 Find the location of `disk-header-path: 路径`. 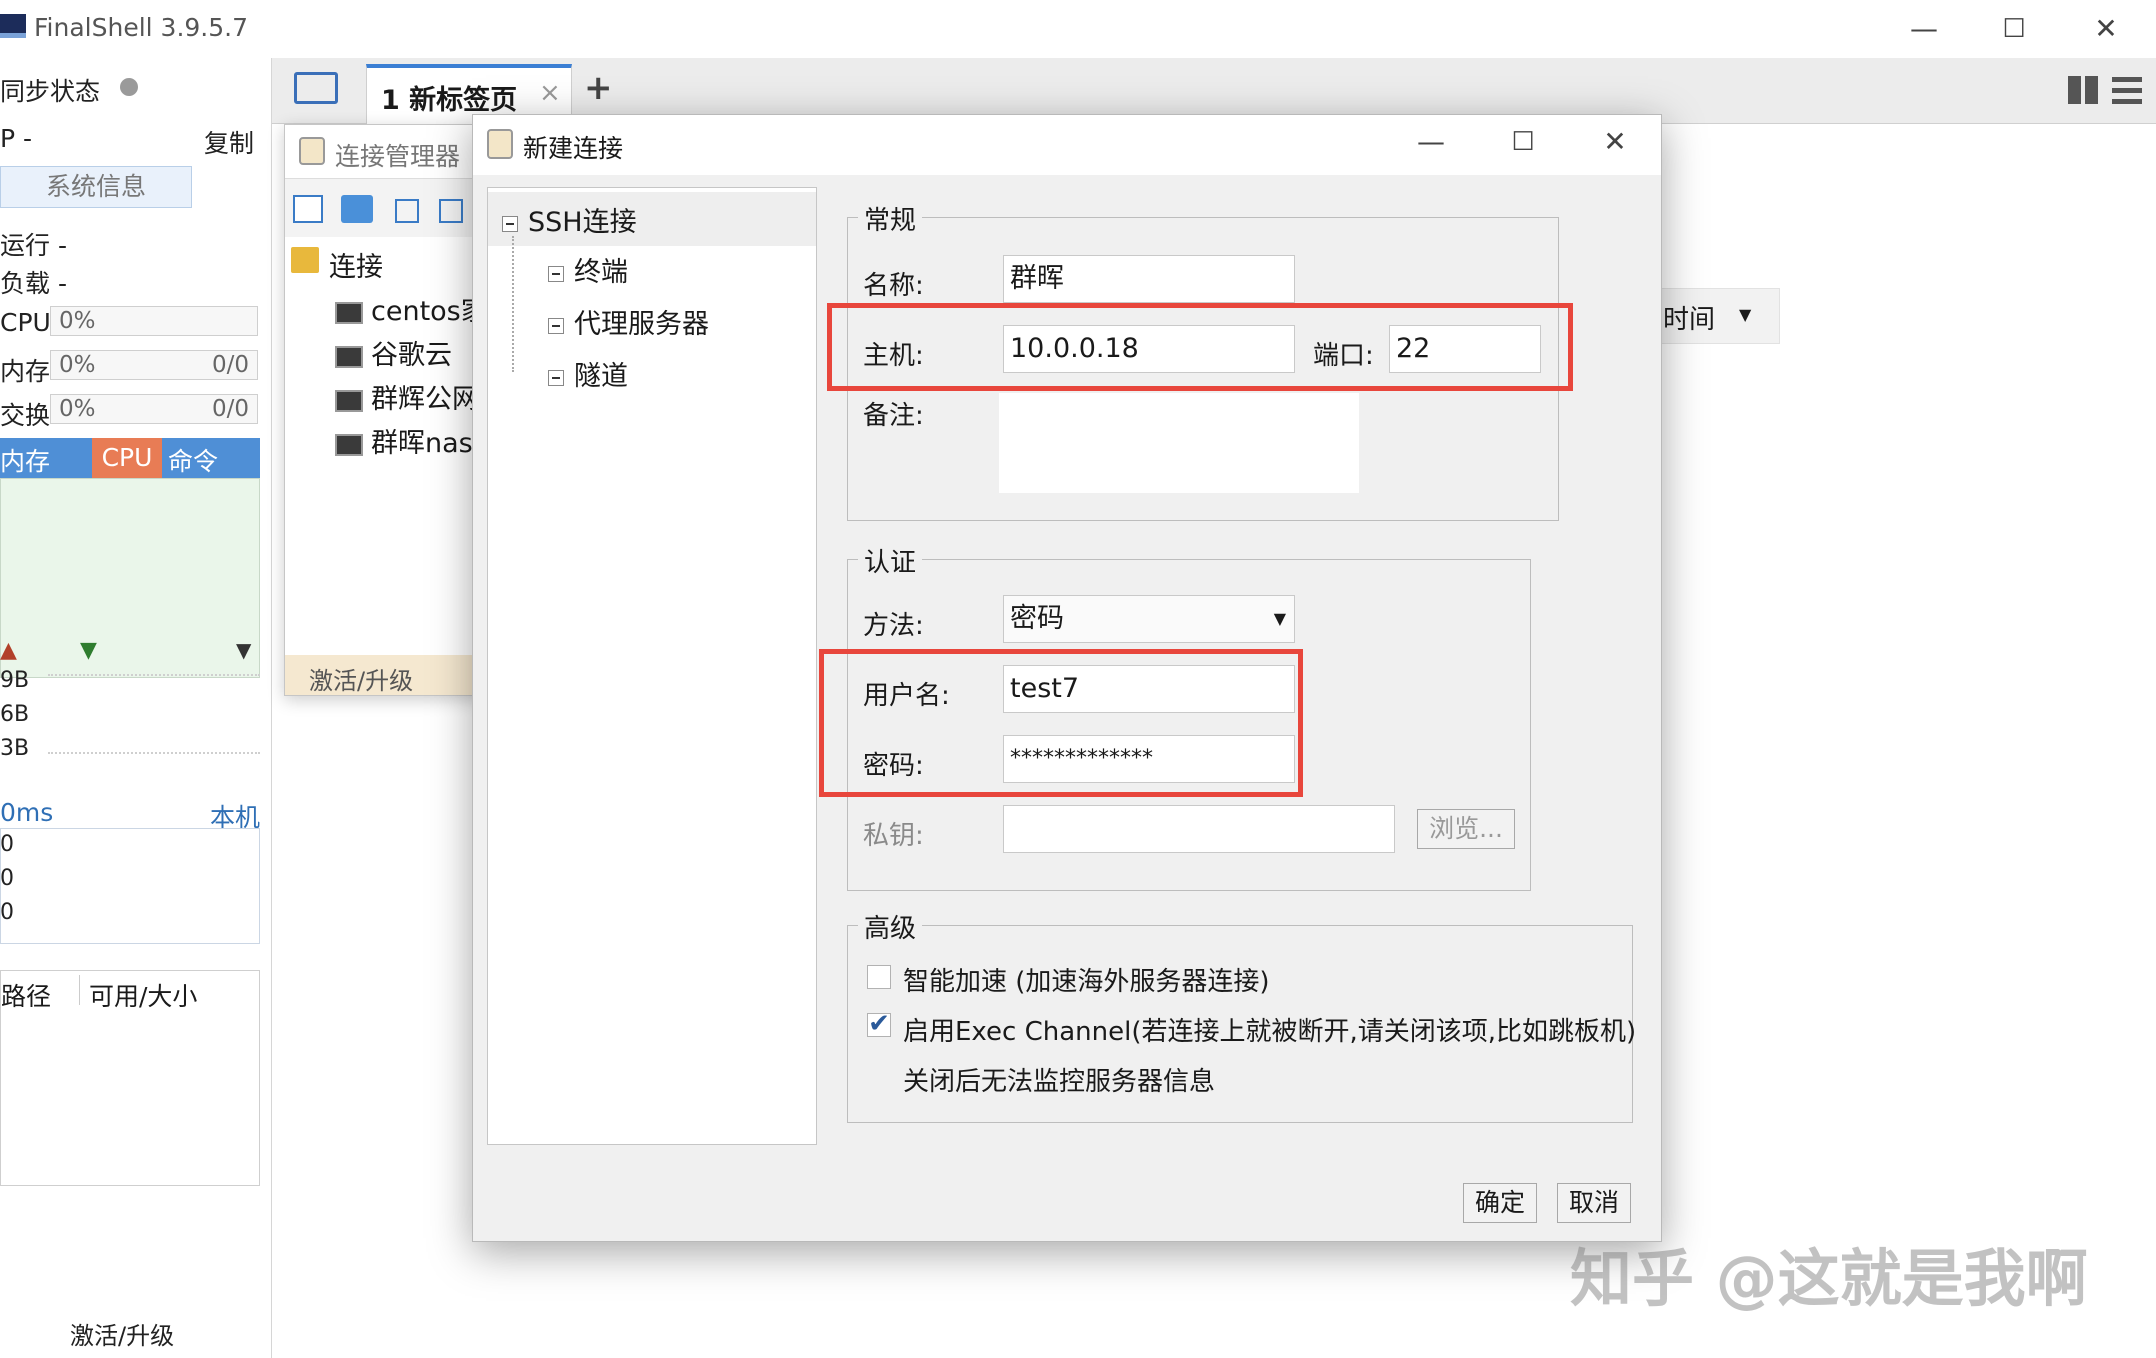

disk-header-path: 路径 is located at coordinates (26, 995).